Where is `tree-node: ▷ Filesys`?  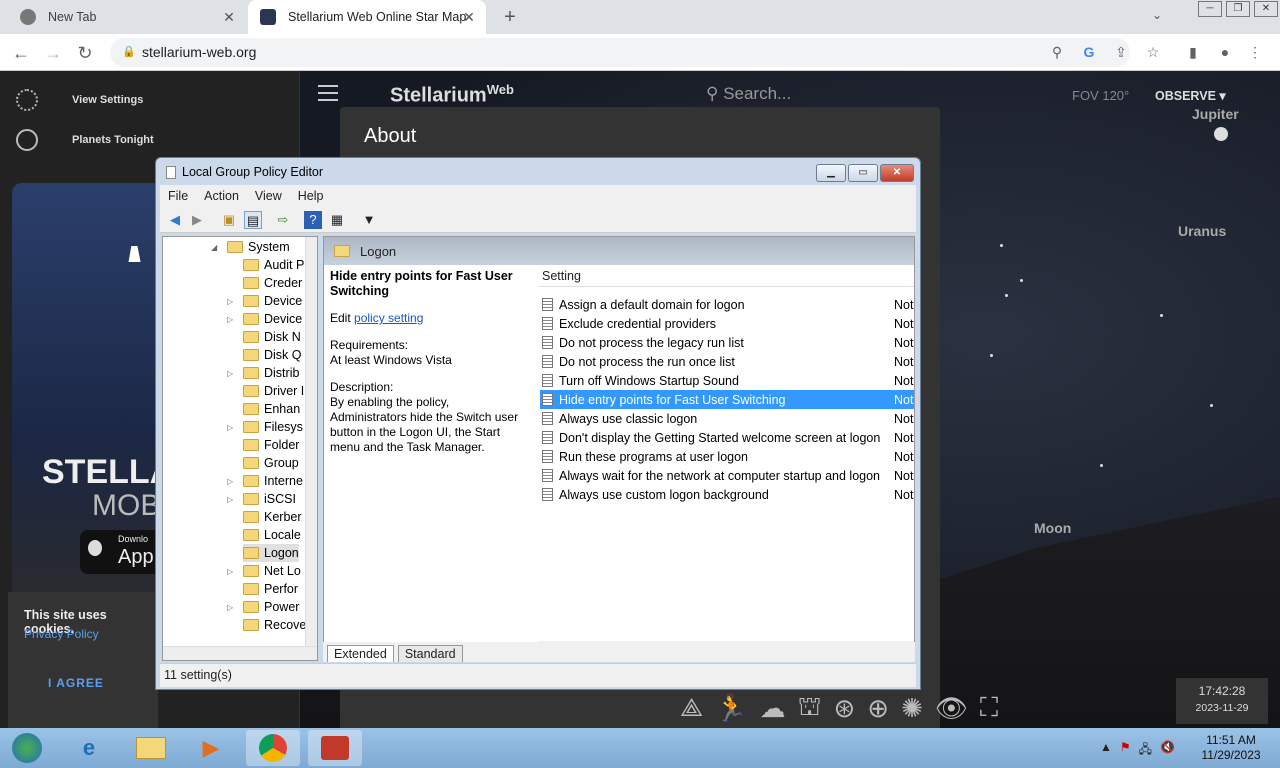
tree-node: ▷ Filesys is located at coordinates (265, 427).